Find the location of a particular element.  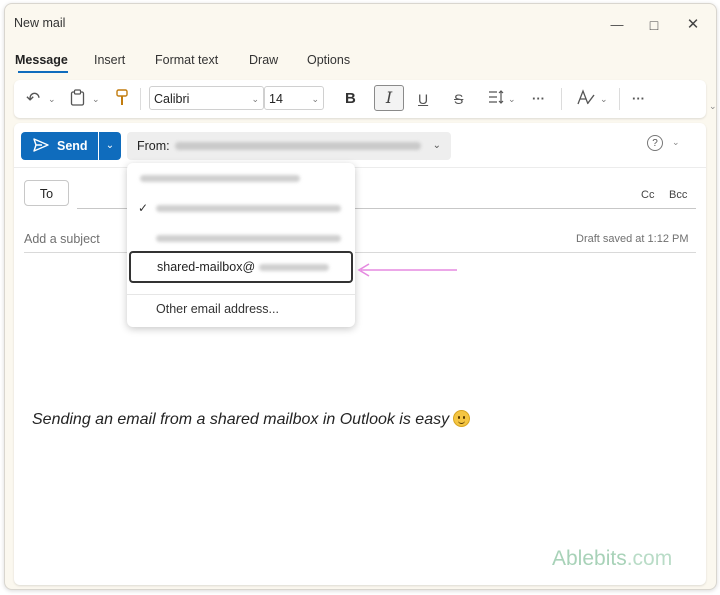

title-bar: New mail — □ ✕ is located at coordinates (360, 24).